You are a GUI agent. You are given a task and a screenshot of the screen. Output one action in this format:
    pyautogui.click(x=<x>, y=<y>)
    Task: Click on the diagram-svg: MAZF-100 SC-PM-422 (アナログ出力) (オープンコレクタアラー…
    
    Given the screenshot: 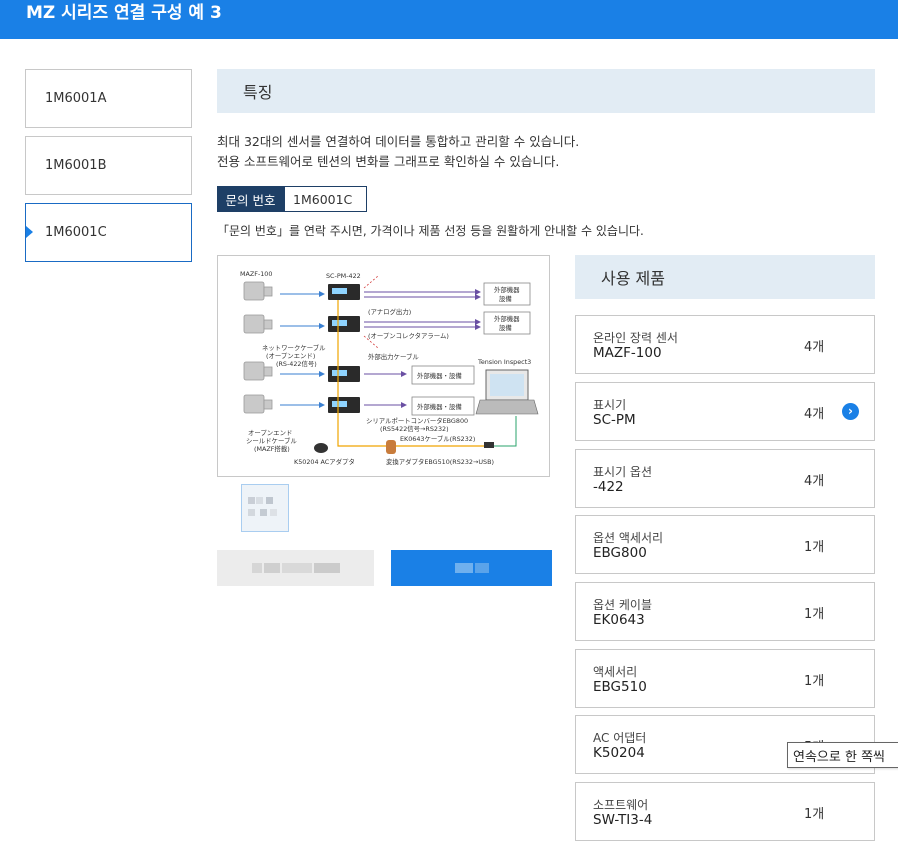 What is the action you would take?
    pyautogui.click(x=389, y=368)
    